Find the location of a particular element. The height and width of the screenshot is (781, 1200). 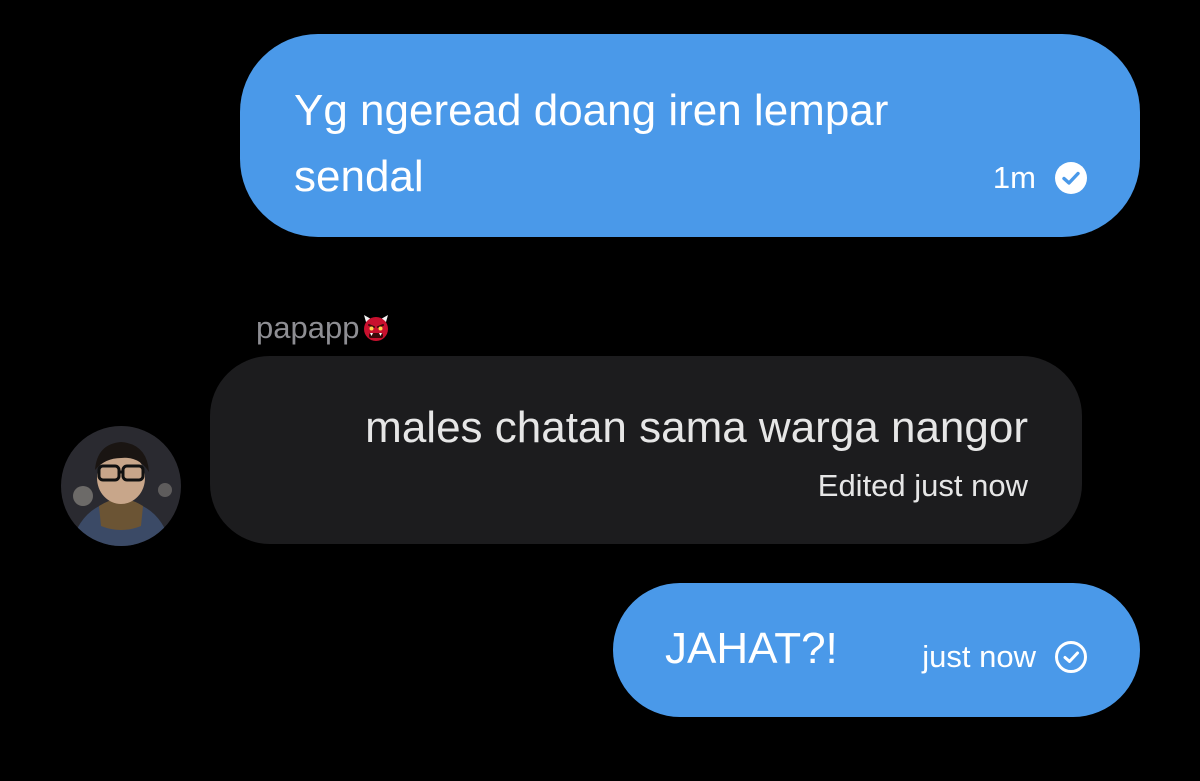

avatar-image is located at coordinates (121, 486).